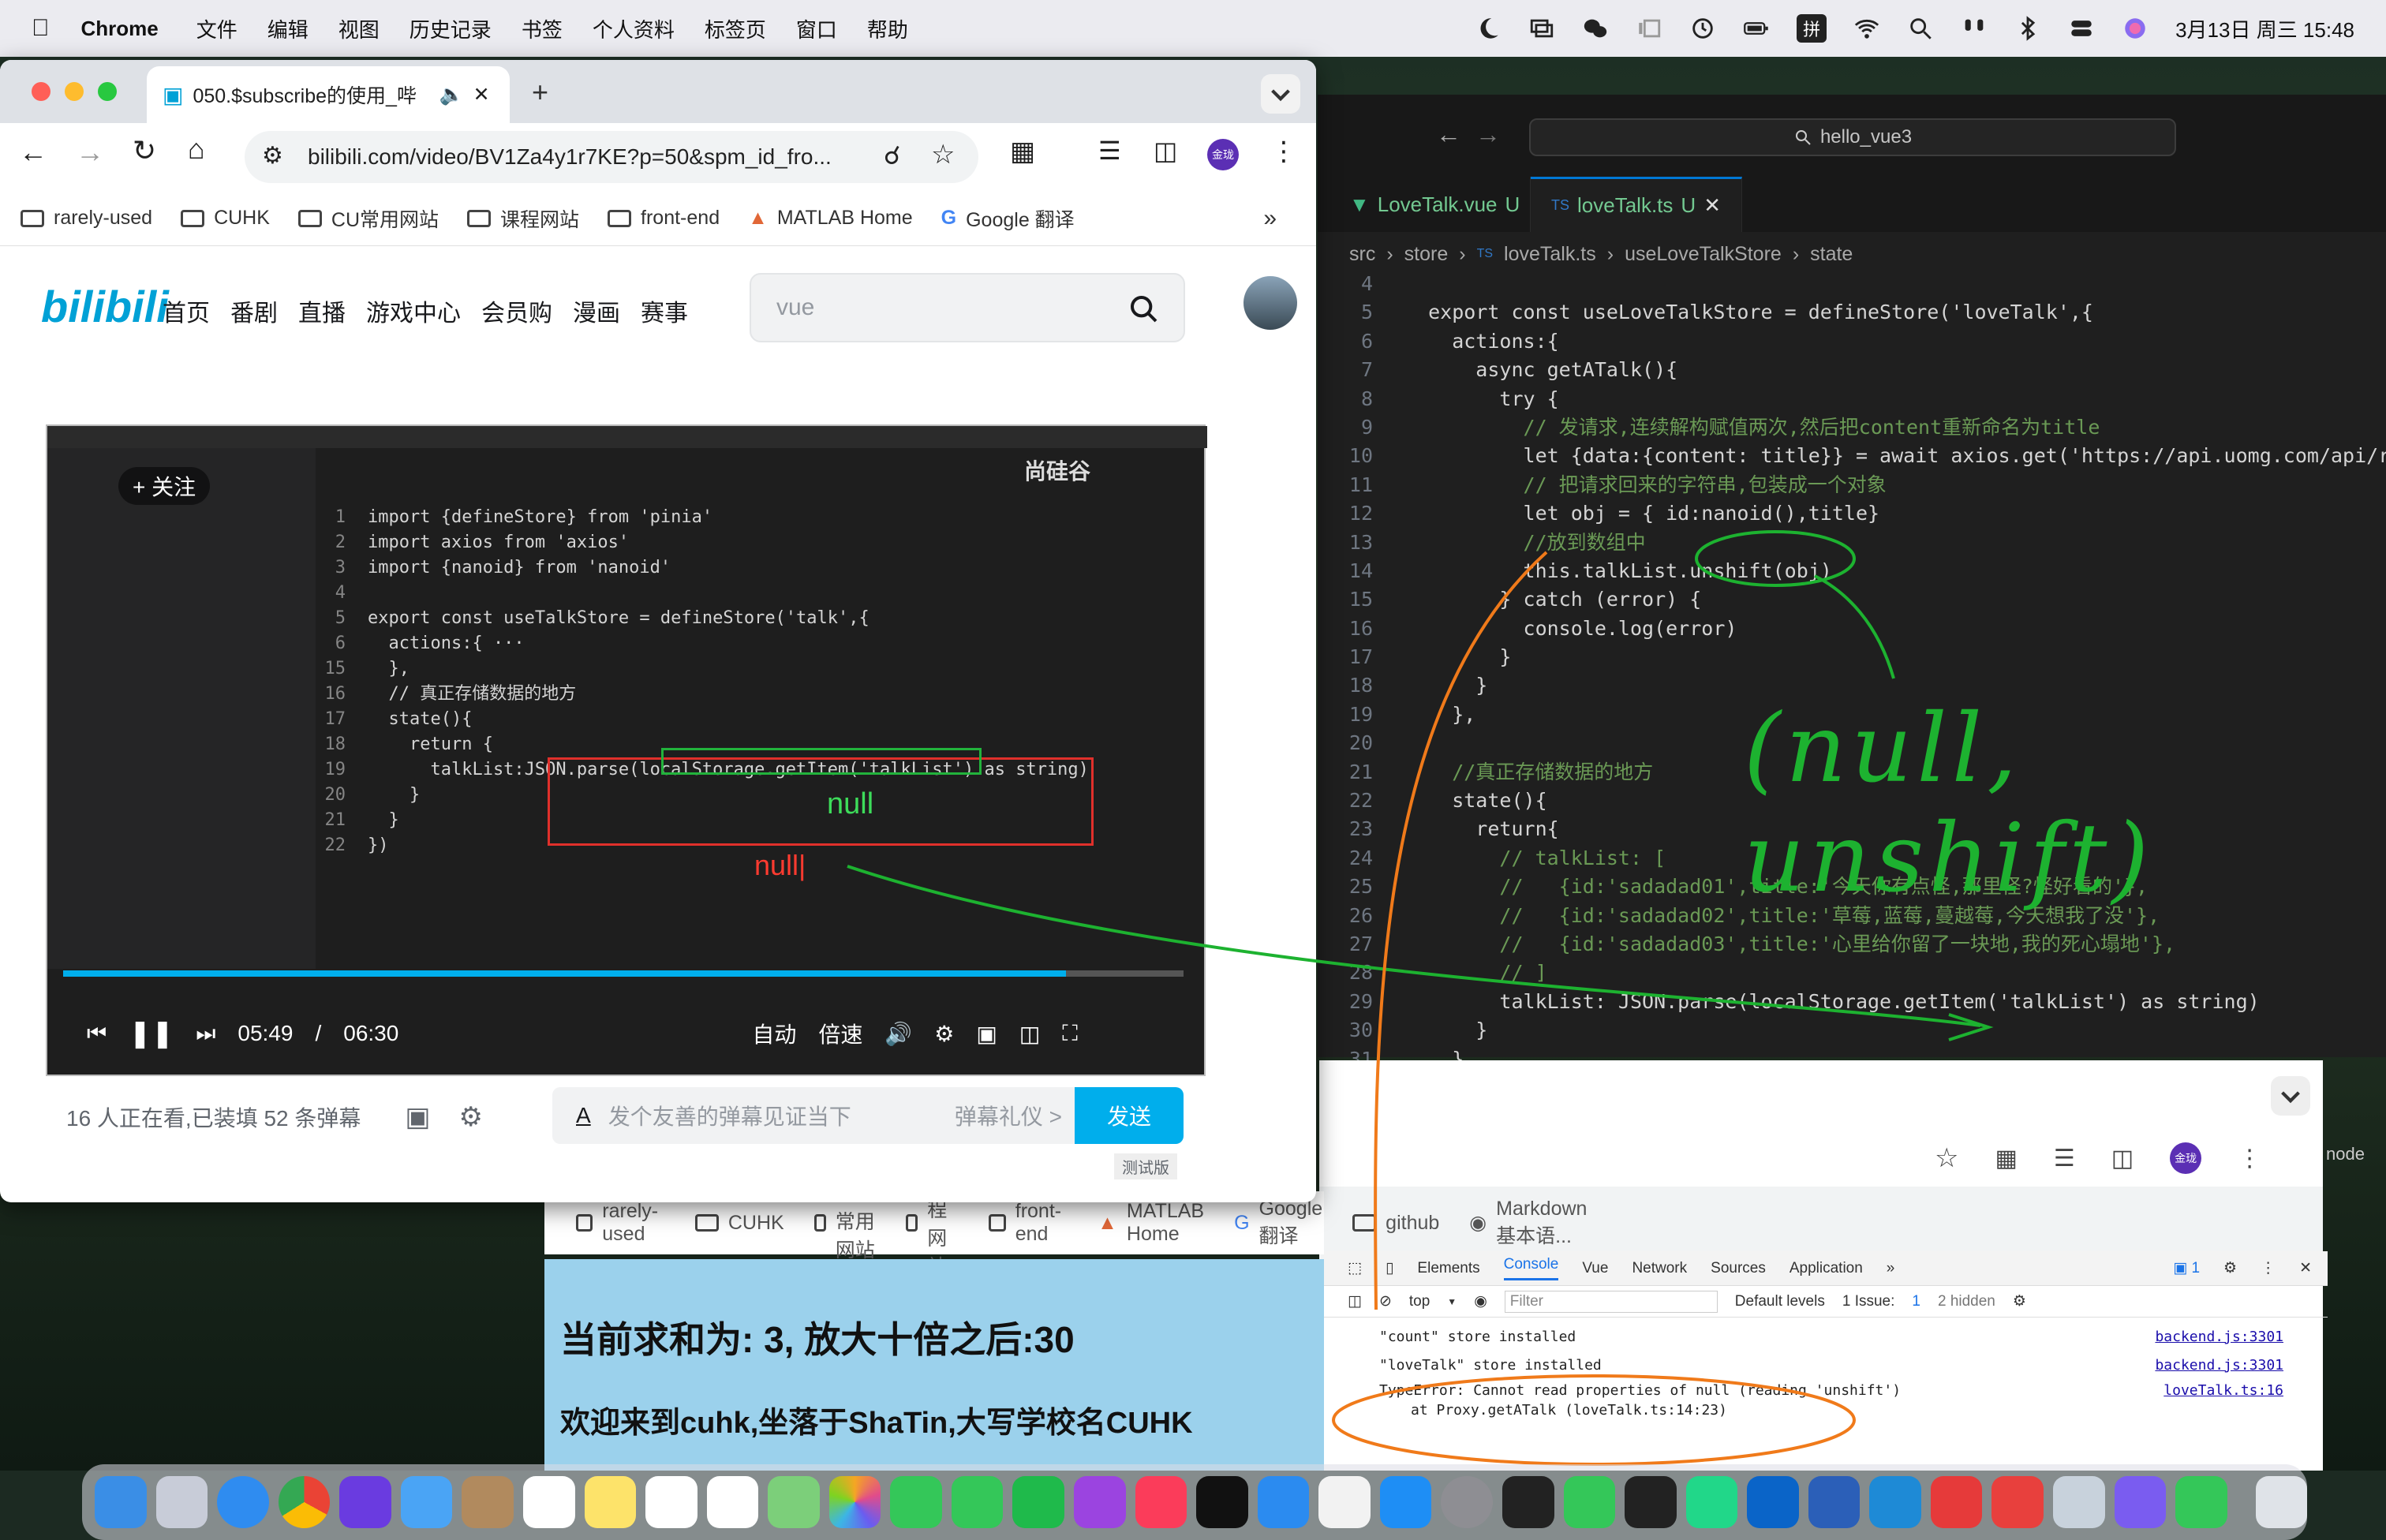 The image size is (2386, 1540). Describe the element at coordinates (2201, 1502) in the screenshot. I see `wechat-icon` at that location.